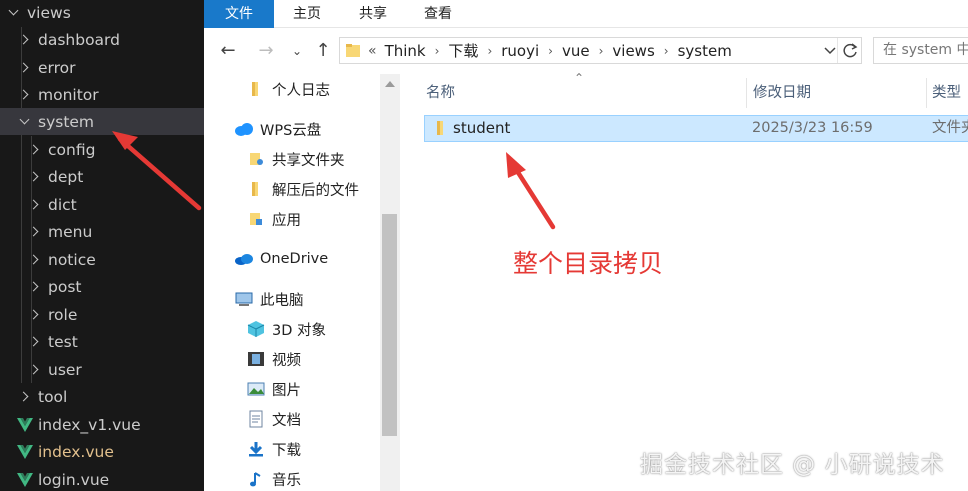  What do you see at coordinates (65, 286) in the screenshot?
I see `tree-item-label: post` at bounding box center [65, 286].